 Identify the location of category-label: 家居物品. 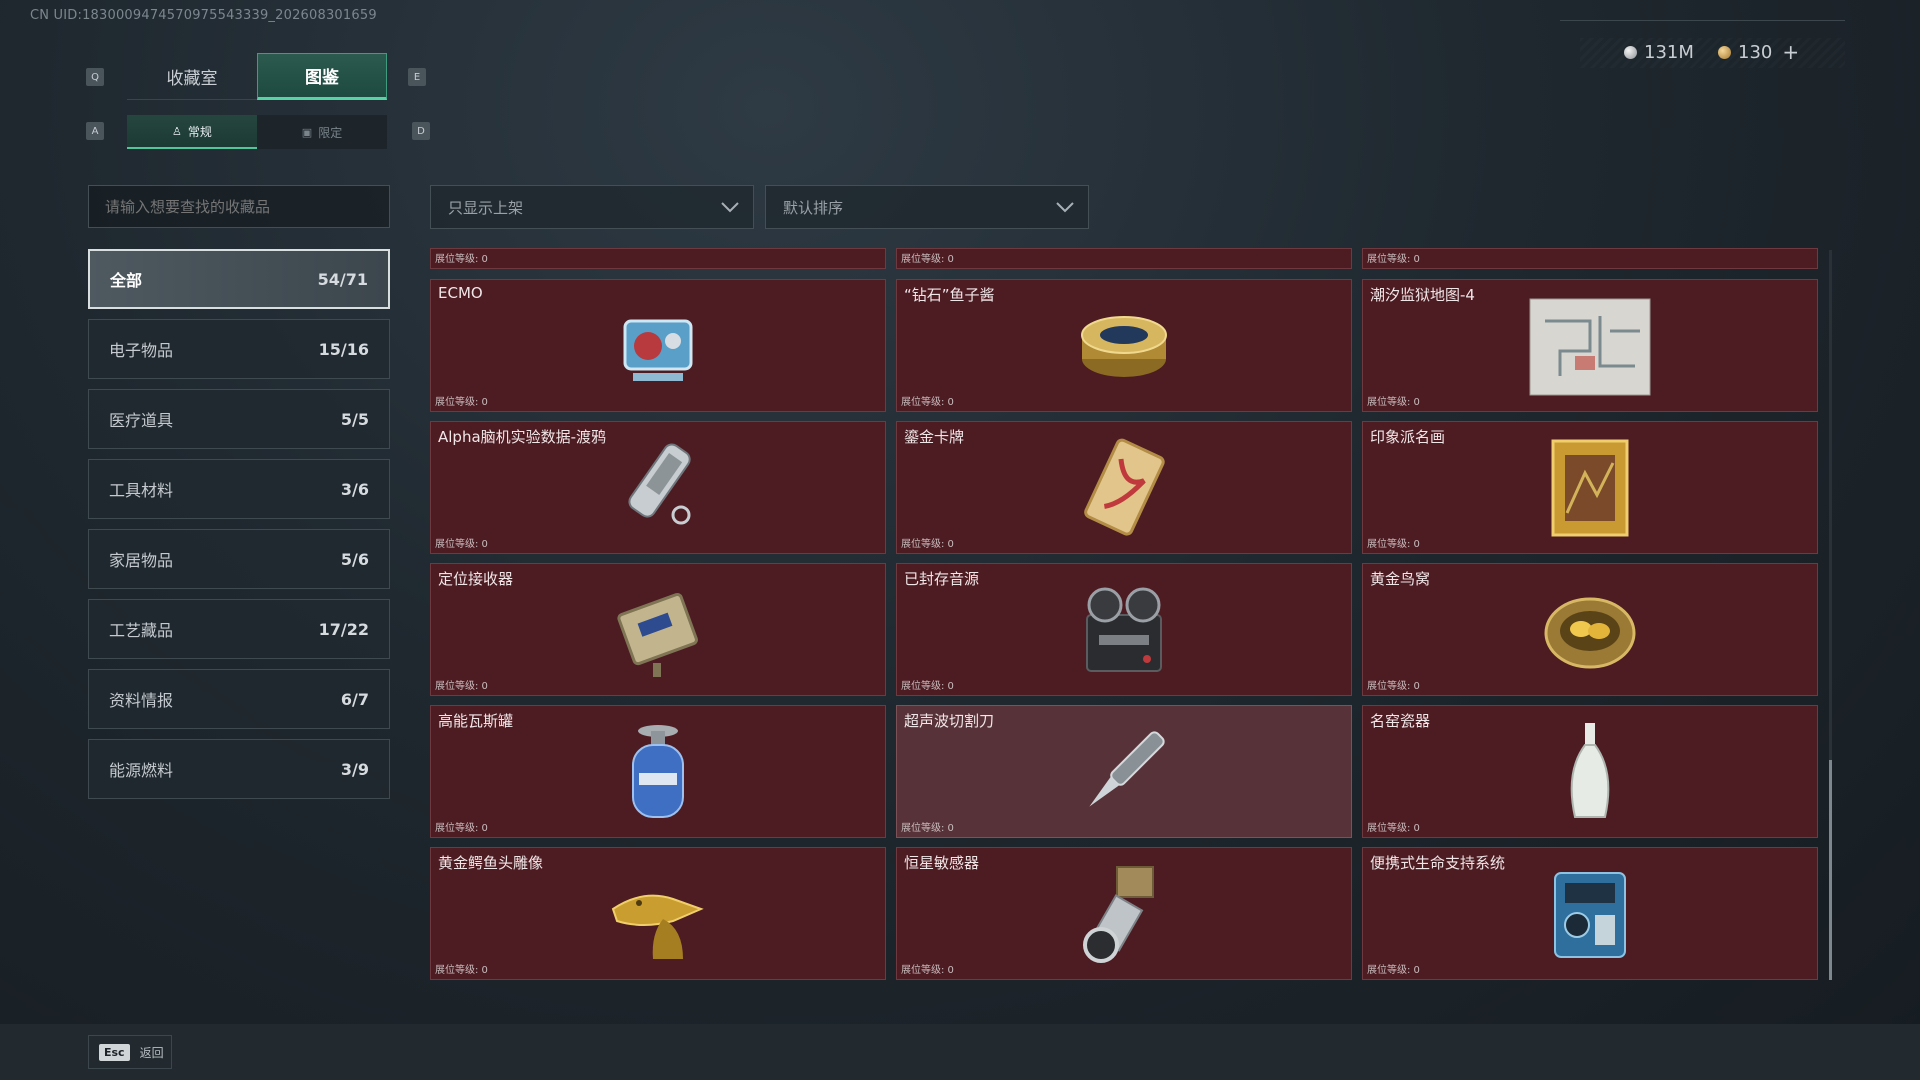
(141, 560).